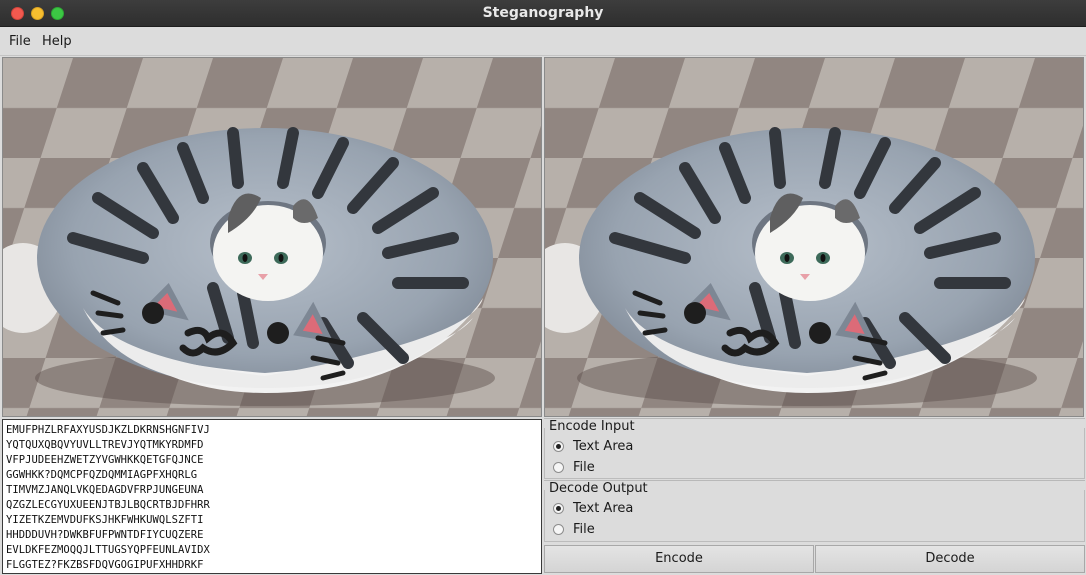 This screenshot has height=575, width=1086. I want to click on encode-input-group: Encode Input Text Area File, so click(814, 448).